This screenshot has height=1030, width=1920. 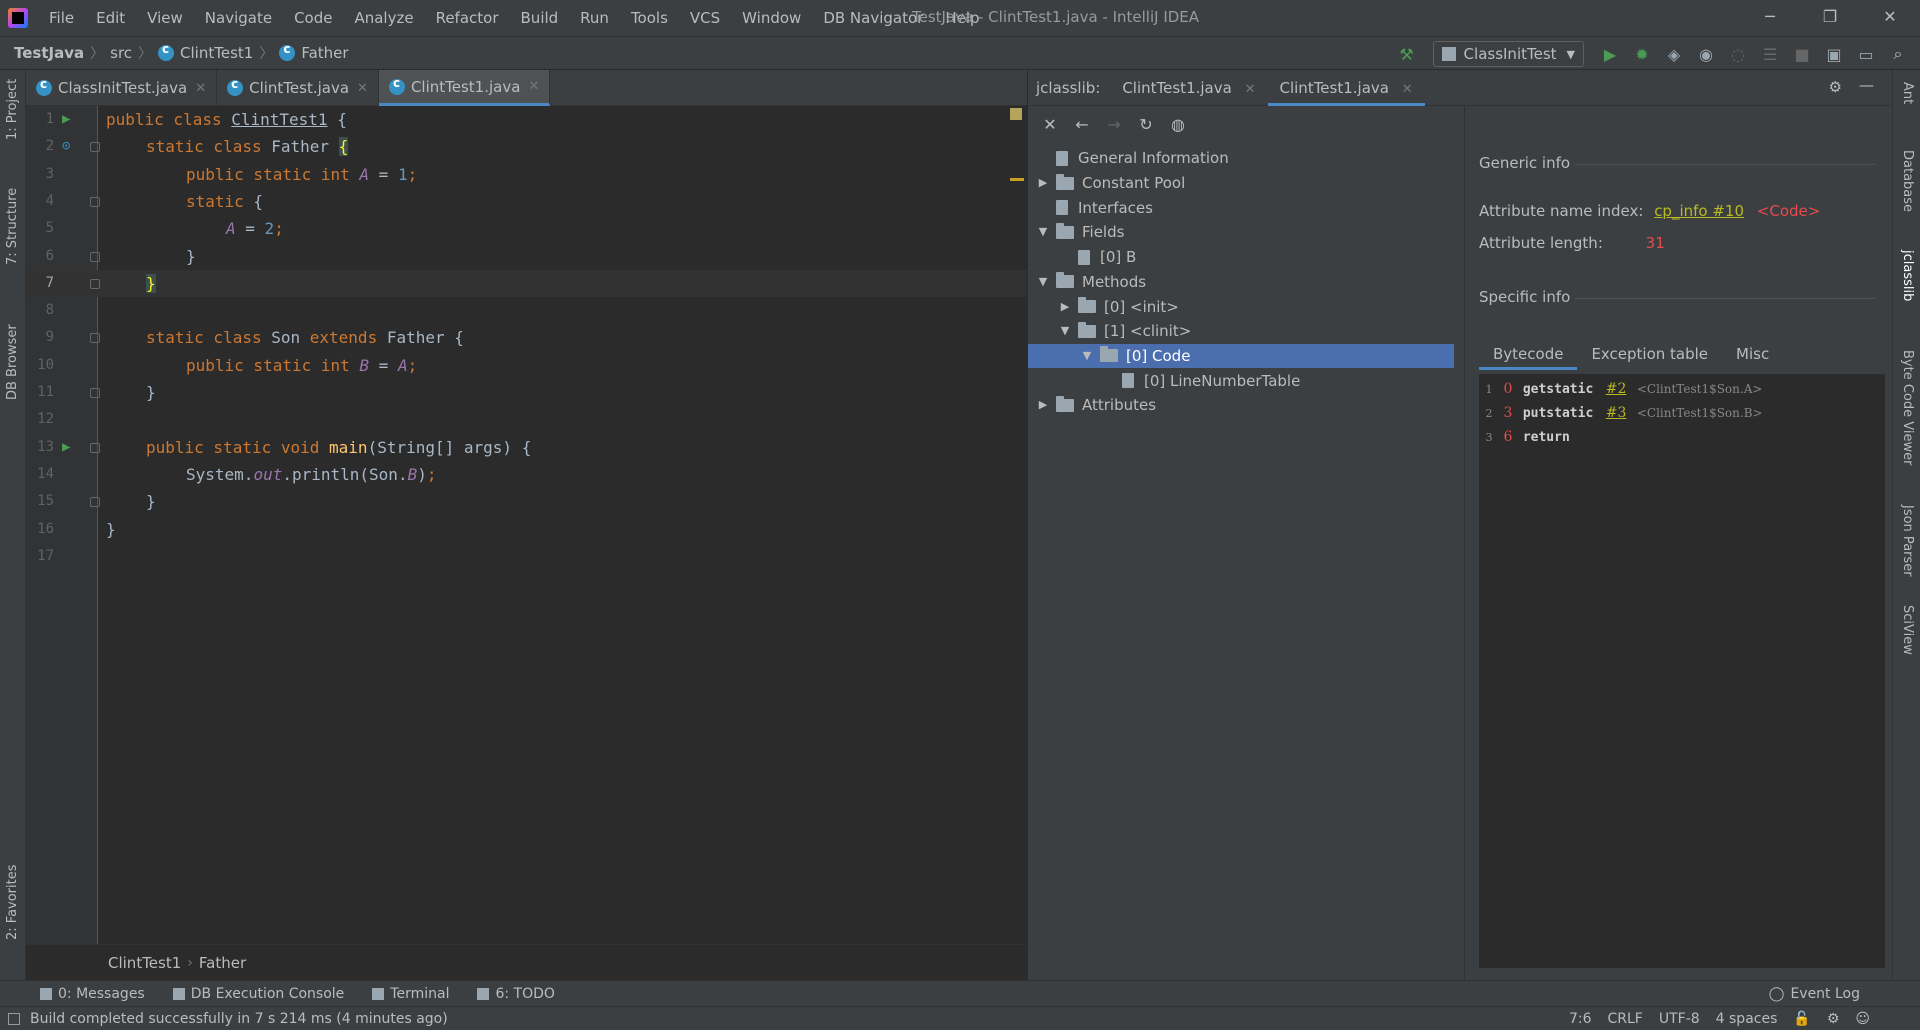 I want to click on menu-vcs: VCS, so click(x=705, y=18).